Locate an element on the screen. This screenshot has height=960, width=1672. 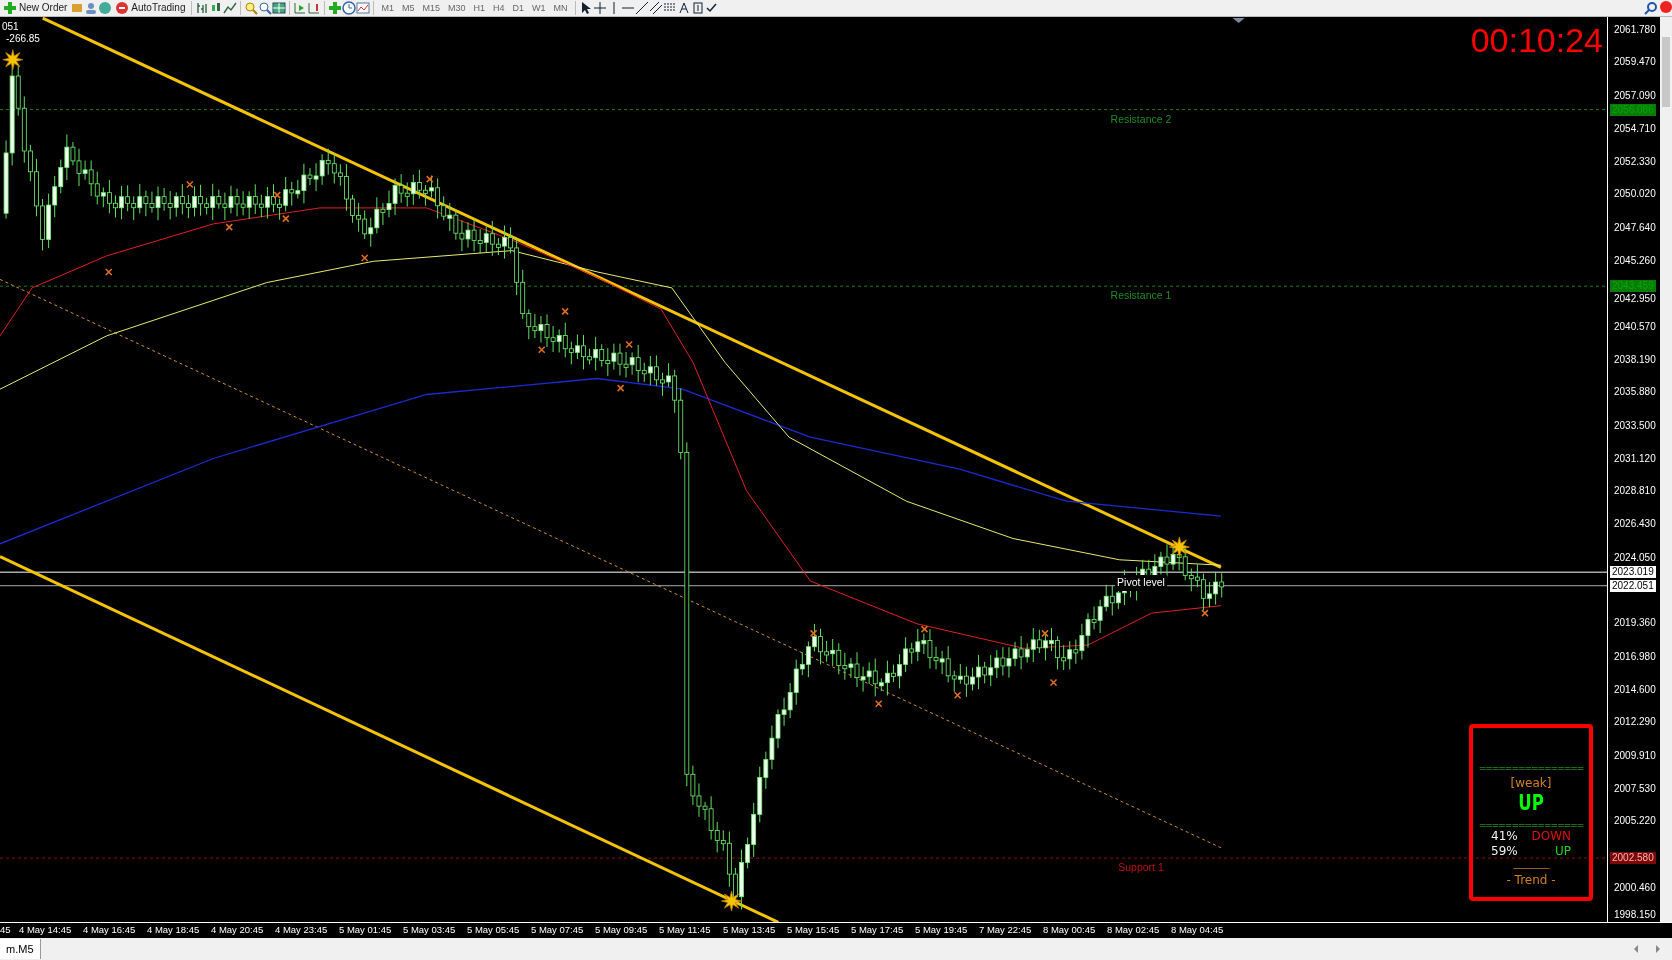
scroll-icon is located at coordinates (300, 8).